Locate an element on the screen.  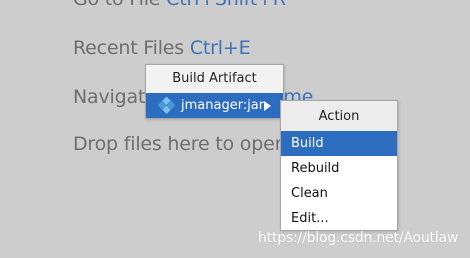
artifact-item-label: jmanager:jar is located at coordinates (223, 105).